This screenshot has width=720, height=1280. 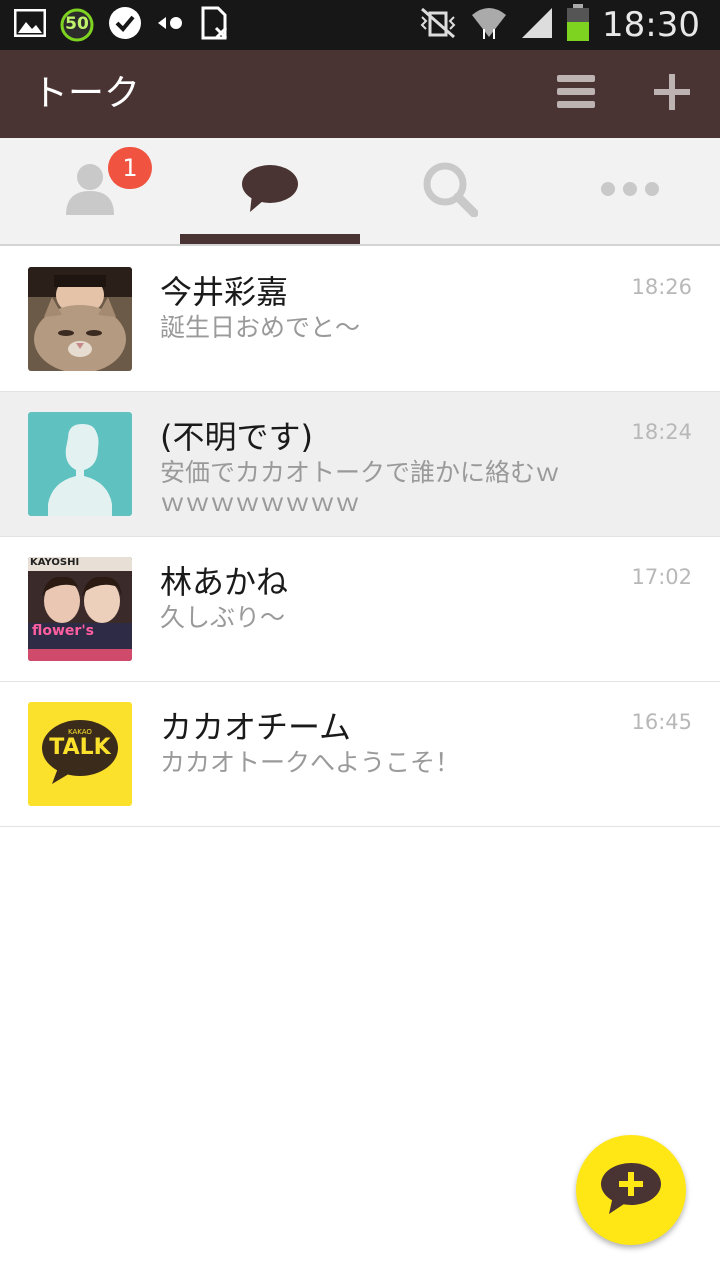 What do you see at coordinates (80, 319) in the screenshot?
I see `photo-avatar` at bounding box center [80, 319].